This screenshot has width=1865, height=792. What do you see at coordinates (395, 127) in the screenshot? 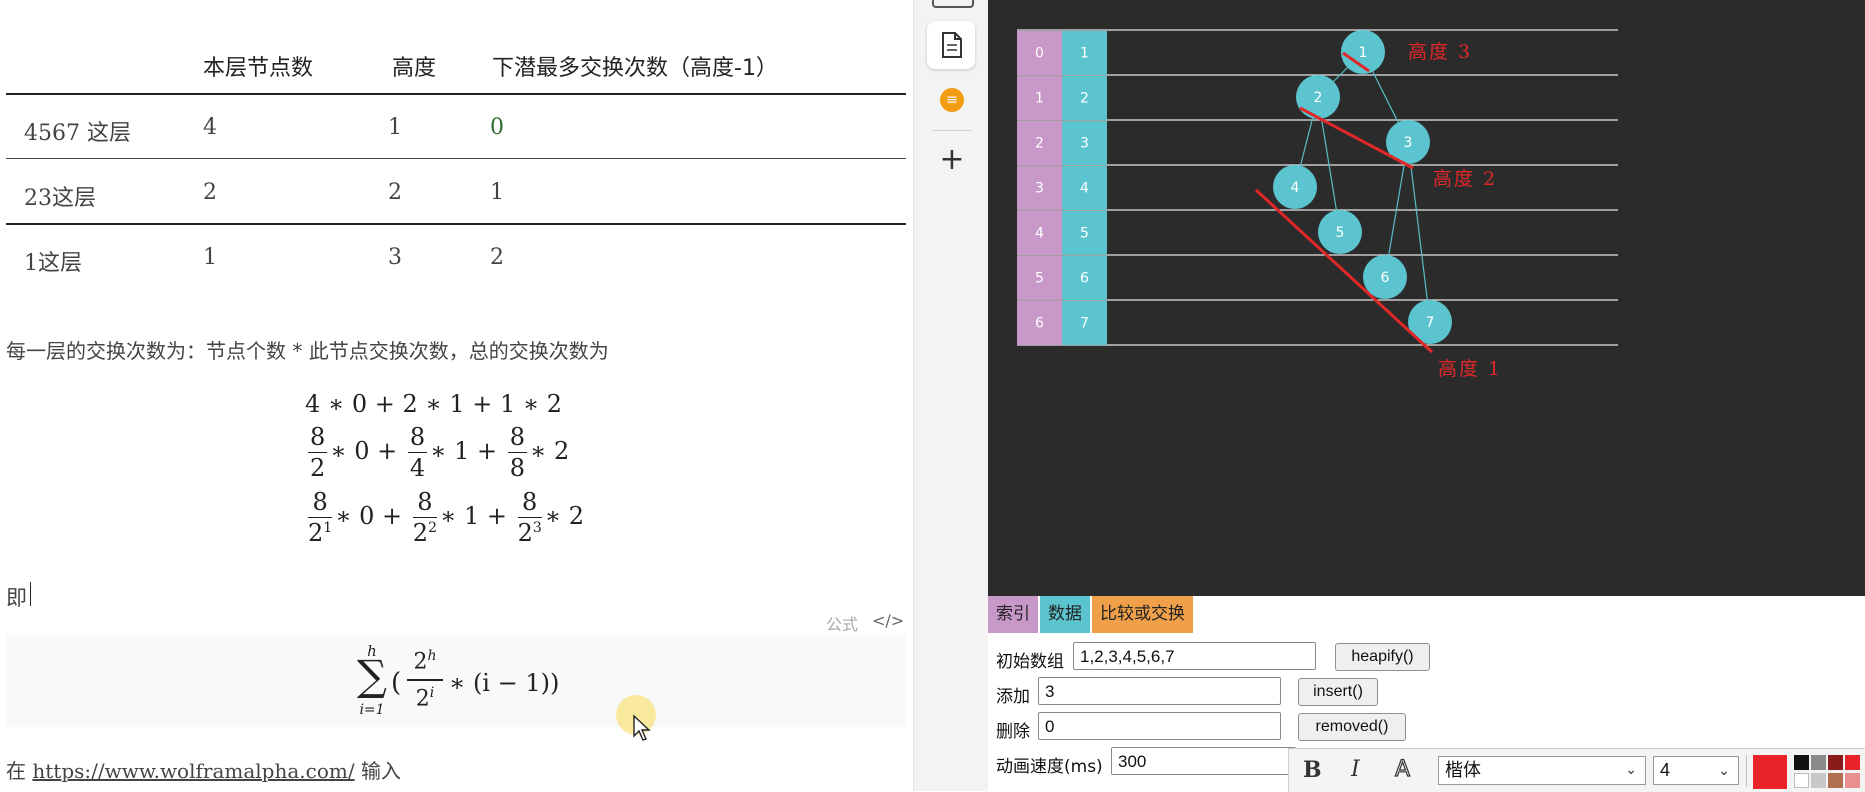
I see `row-height: 1` at bounding box center [395, 127].